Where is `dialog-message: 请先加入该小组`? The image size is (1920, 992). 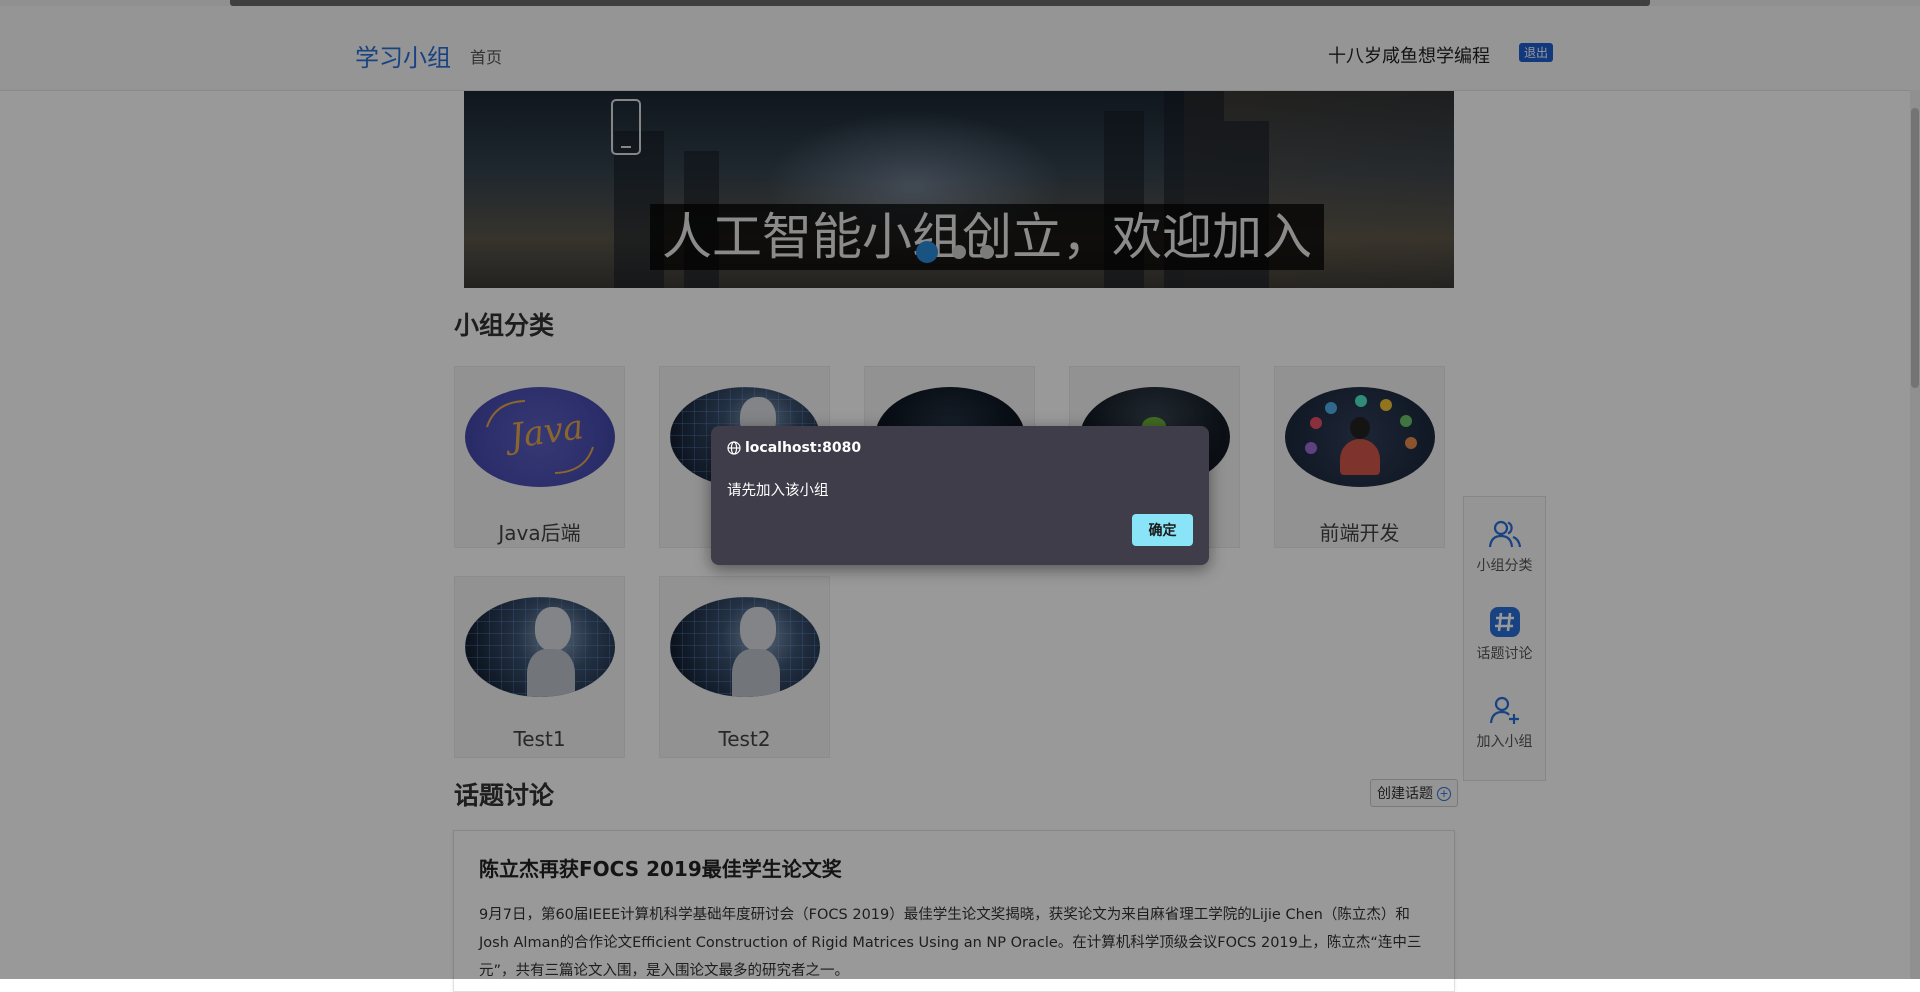 dialog-message: 请先加入该小组 is located at coordinates (778, 491).